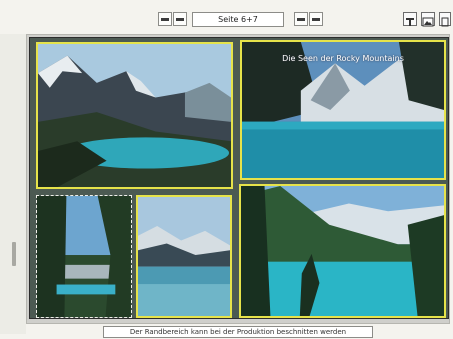 The image size is (453, 339). Describe the element at coordinates (410, 22) in the screenshot. I see `text-frame-icon` at that location.